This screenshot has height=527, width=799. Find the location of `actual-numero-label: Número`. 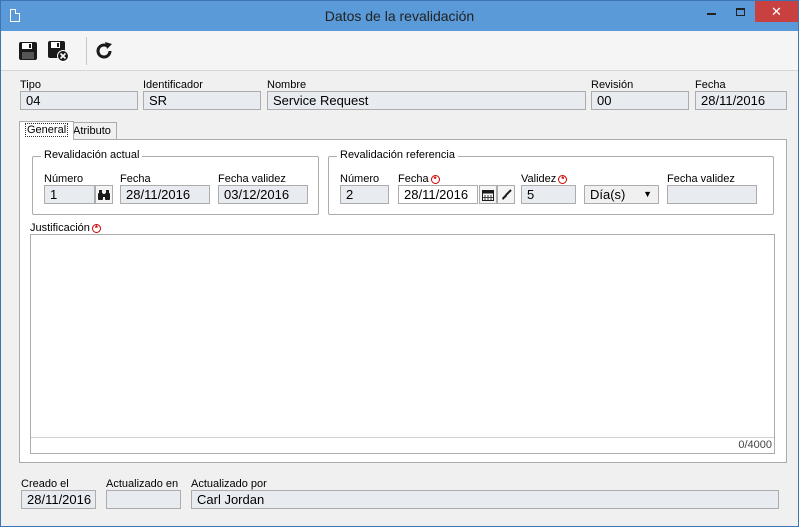

actual-numero-label: Número is located at coordinates (64, 179).